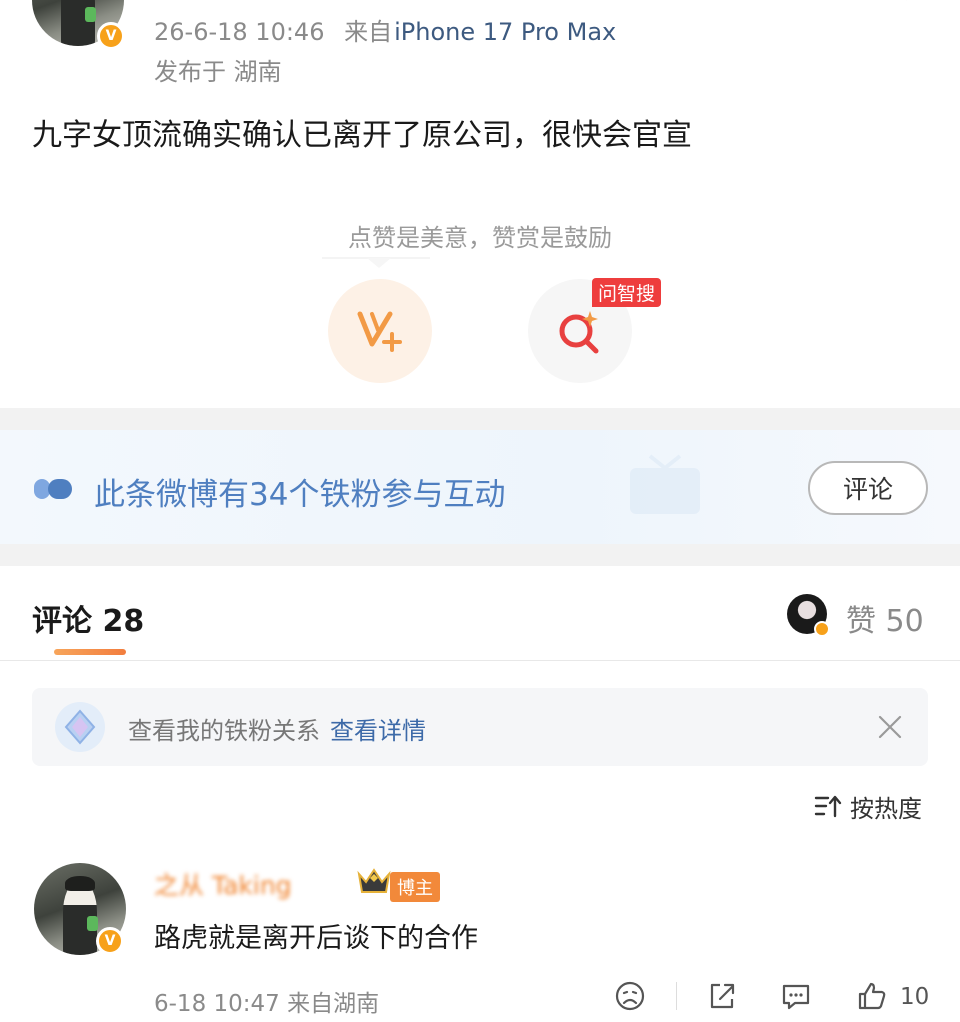 The width and height of the screenshot is (960, 1022). I want to click on comment-button: 评论, so click(868, 488).